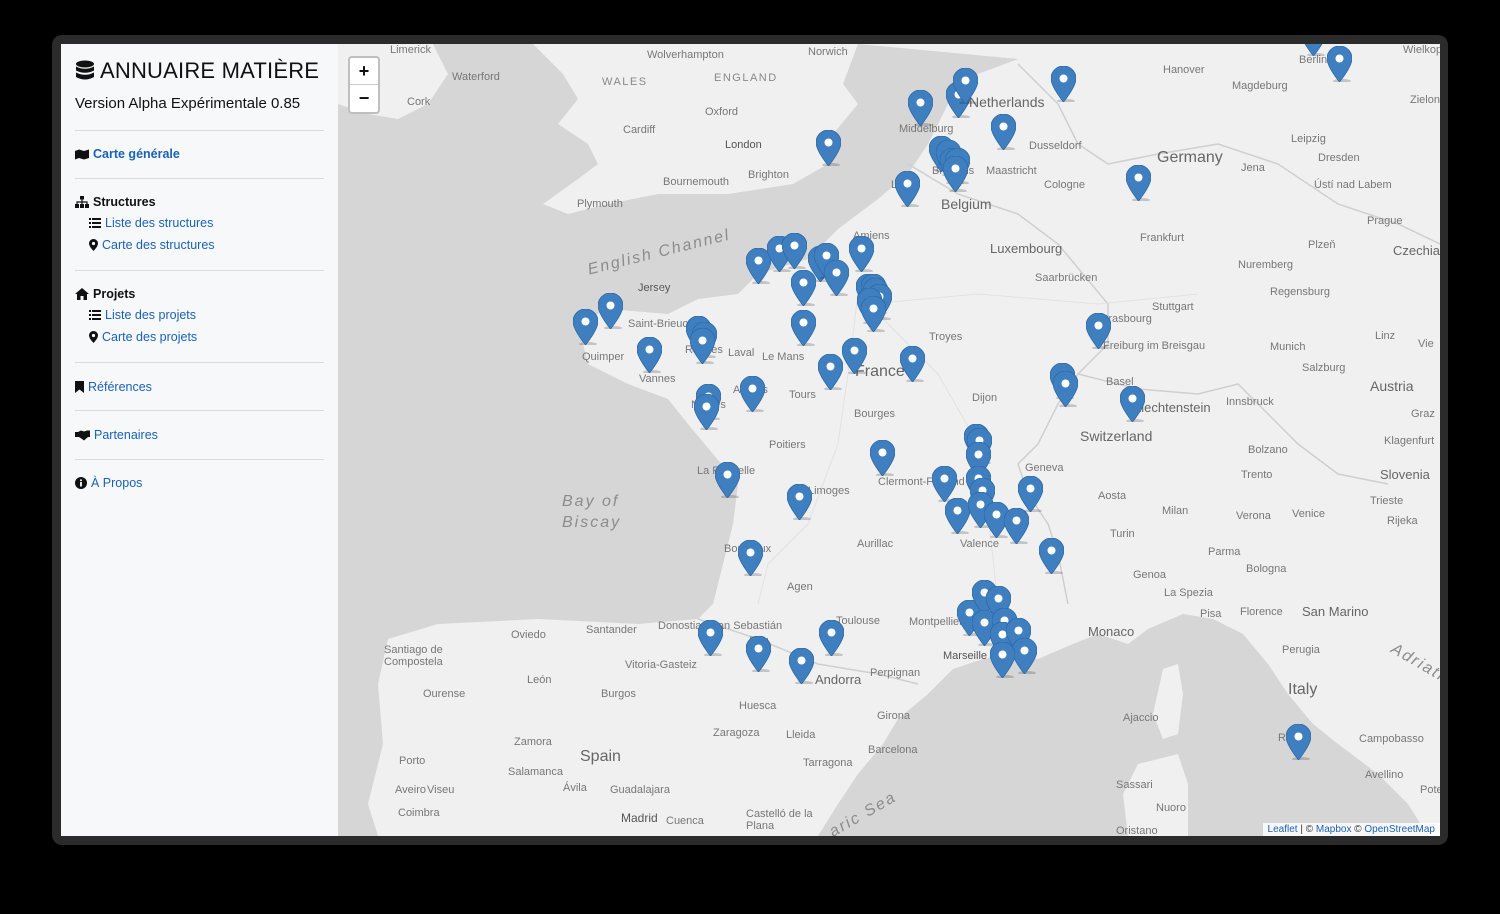 The width and height of the screenshot is (1500, 914). Describe the element at coordinates (142, 315) in the screenshot. I see `nav-liste-projets: Liste des projets` at that location.